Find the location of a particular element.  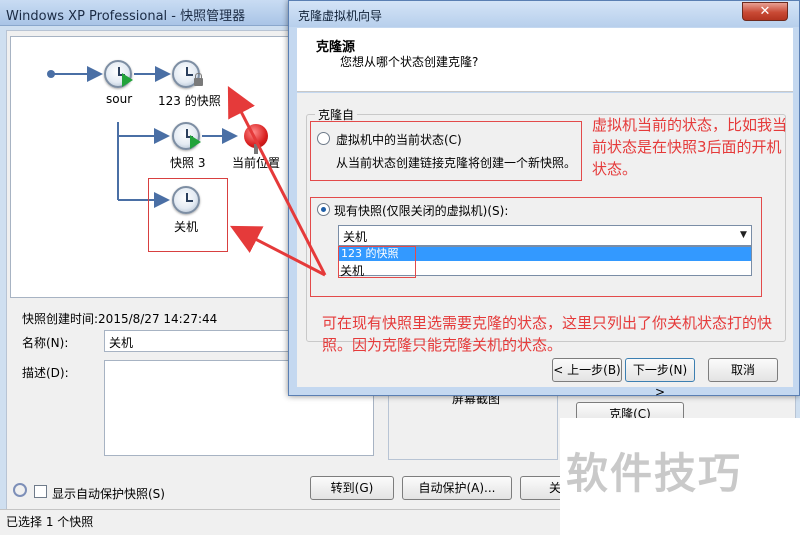

annotation-current-state: 虚拟机当前的状态，比如我当前状态是在快照3后面的开机状态。 is located at coordinates (690, 147).